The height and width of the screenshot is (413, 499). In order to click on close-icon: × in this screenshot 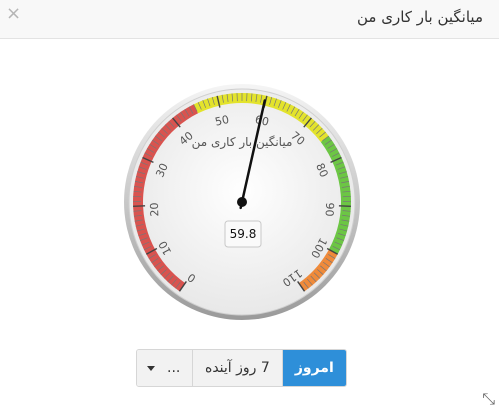, I will do `click(13, 14)`.